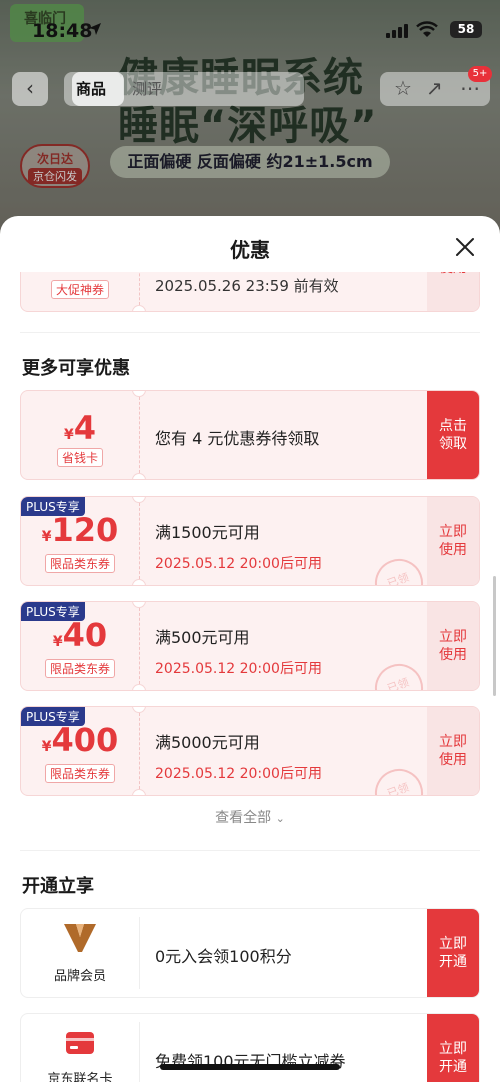 This screenshot has width=500, height=1082. I want to click on coupon-amount: ¥400, so click(80, 740).